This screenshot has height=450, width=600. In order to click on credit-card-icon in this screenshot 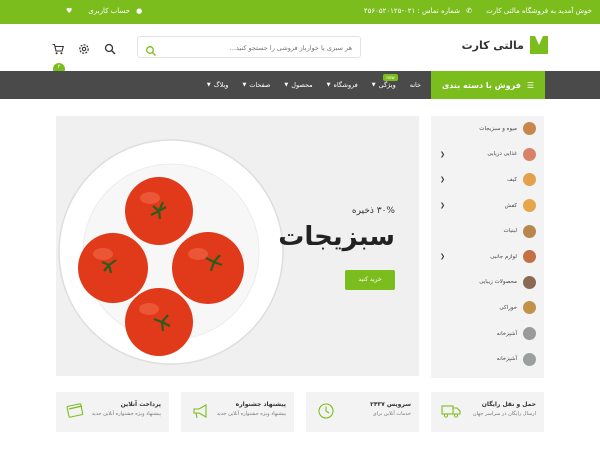, I will do `click(76, 411)`.